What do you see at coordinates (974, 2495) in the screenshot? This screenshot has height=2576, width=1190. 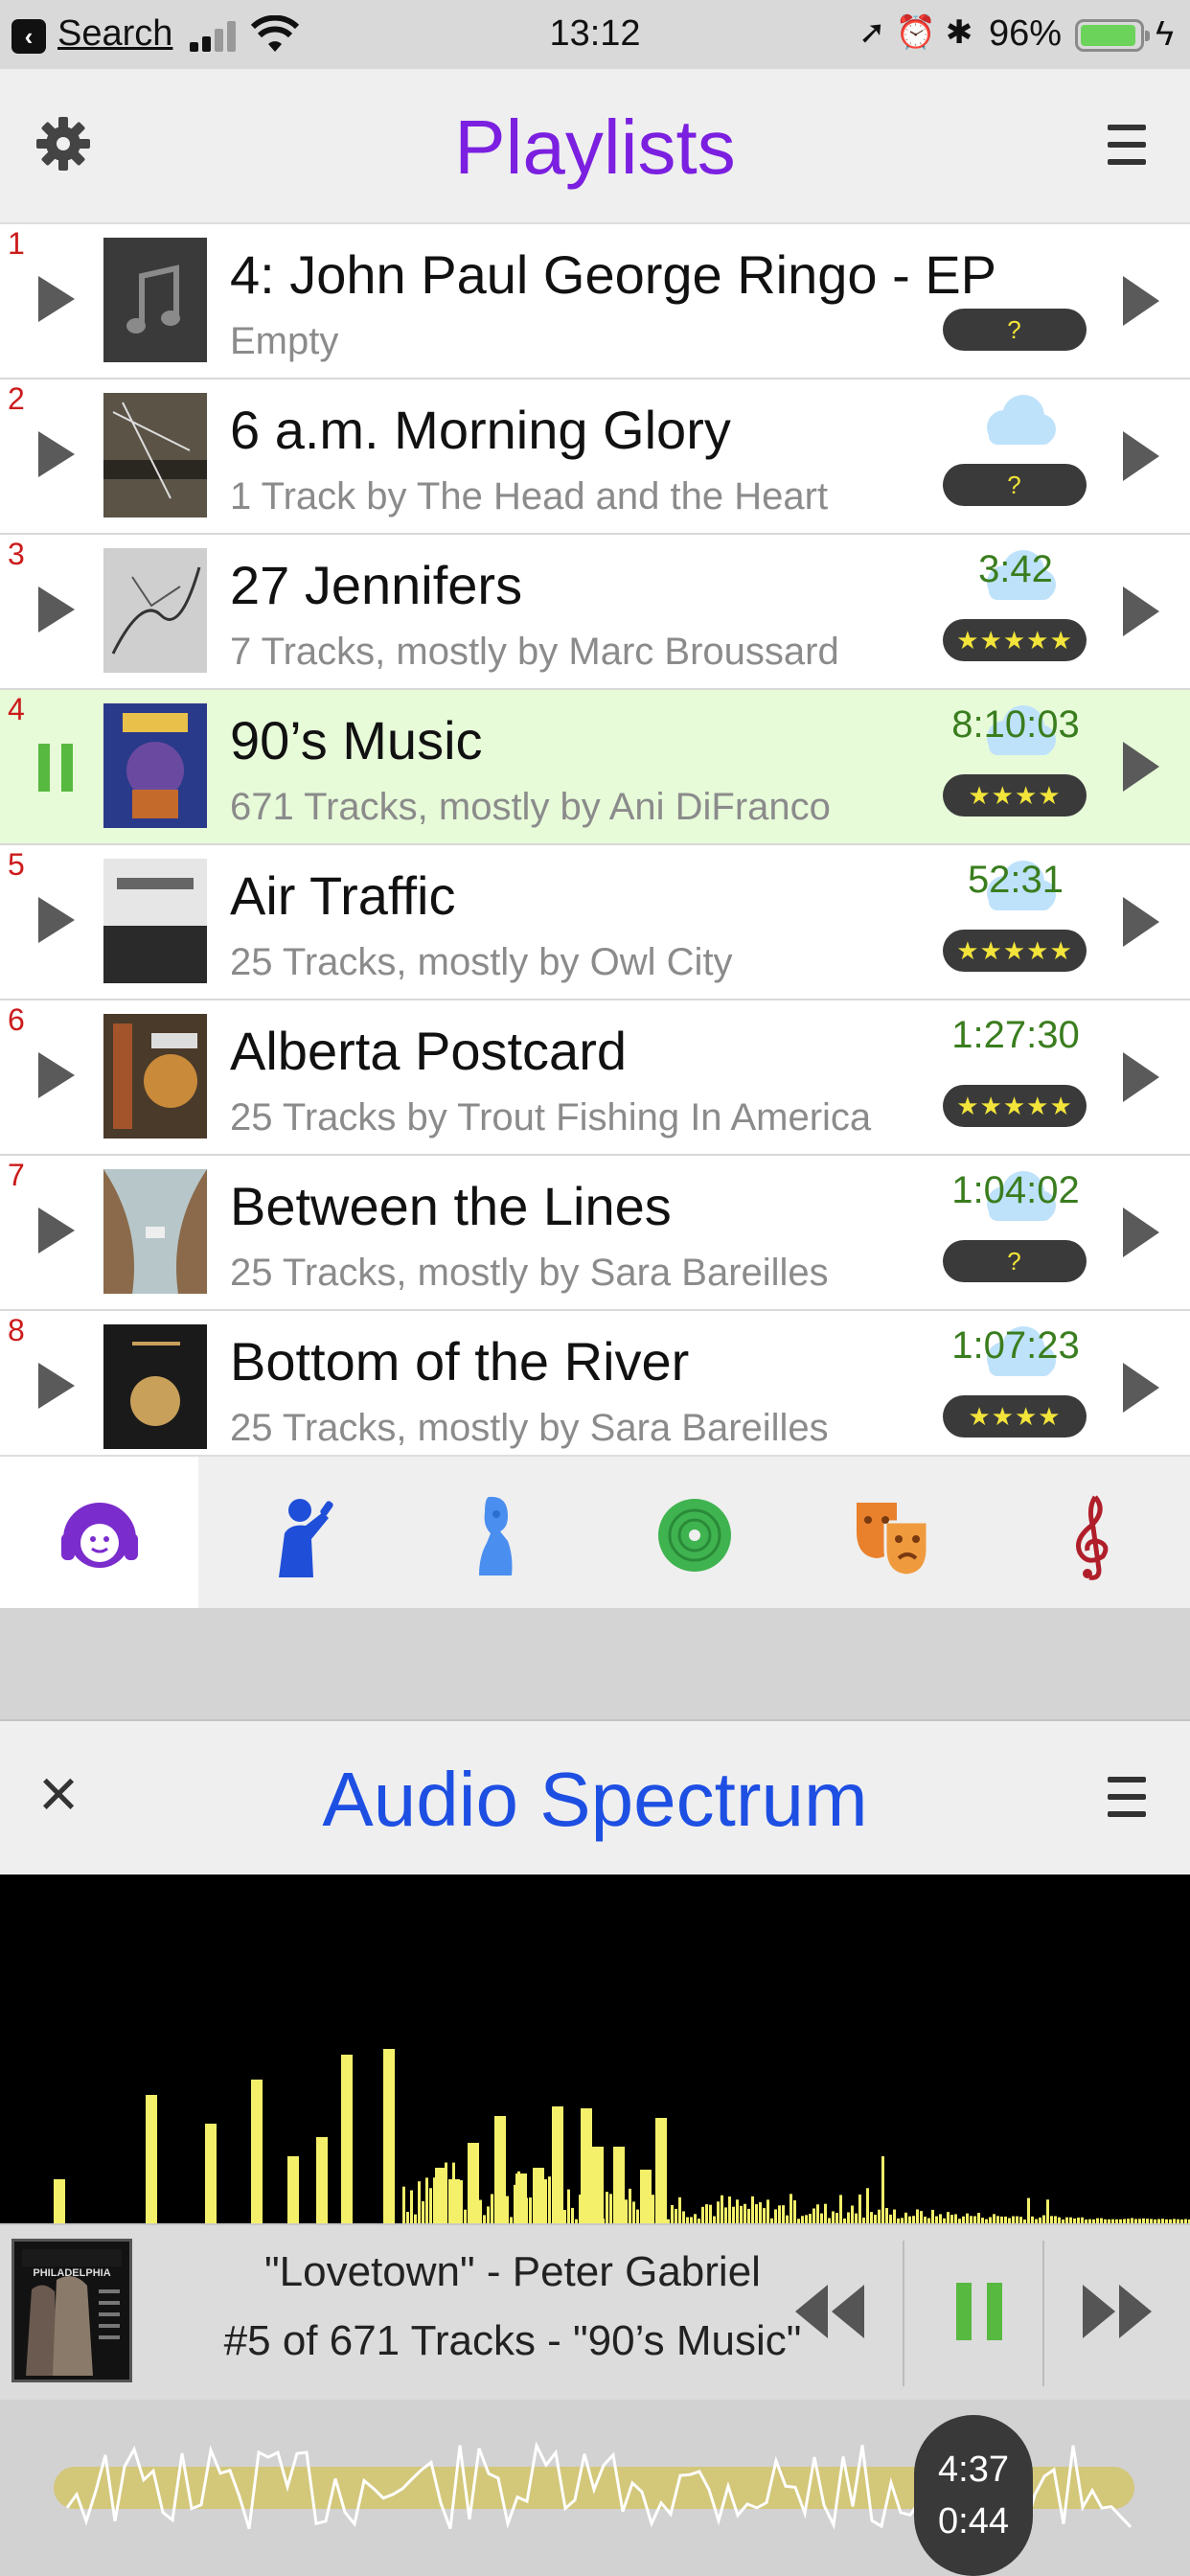 I see `scrubber-knob: 4:37 0:44` at bounding box center [974, 2495].